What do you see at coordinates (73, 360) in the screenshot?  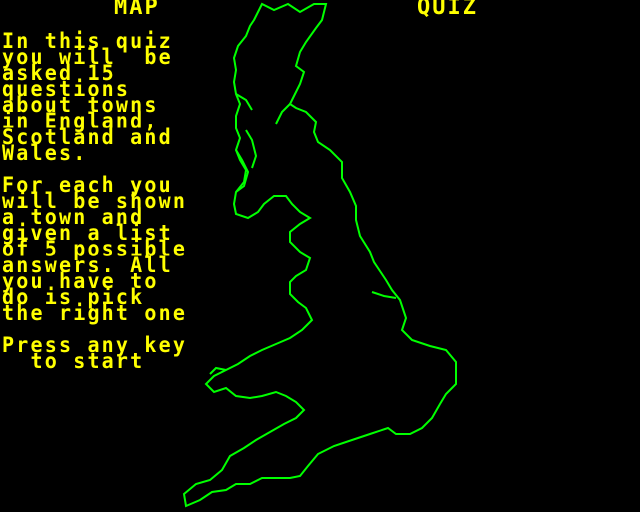 I see `press-key-prompt-line-2: to start` at bounding box center [73, 360].